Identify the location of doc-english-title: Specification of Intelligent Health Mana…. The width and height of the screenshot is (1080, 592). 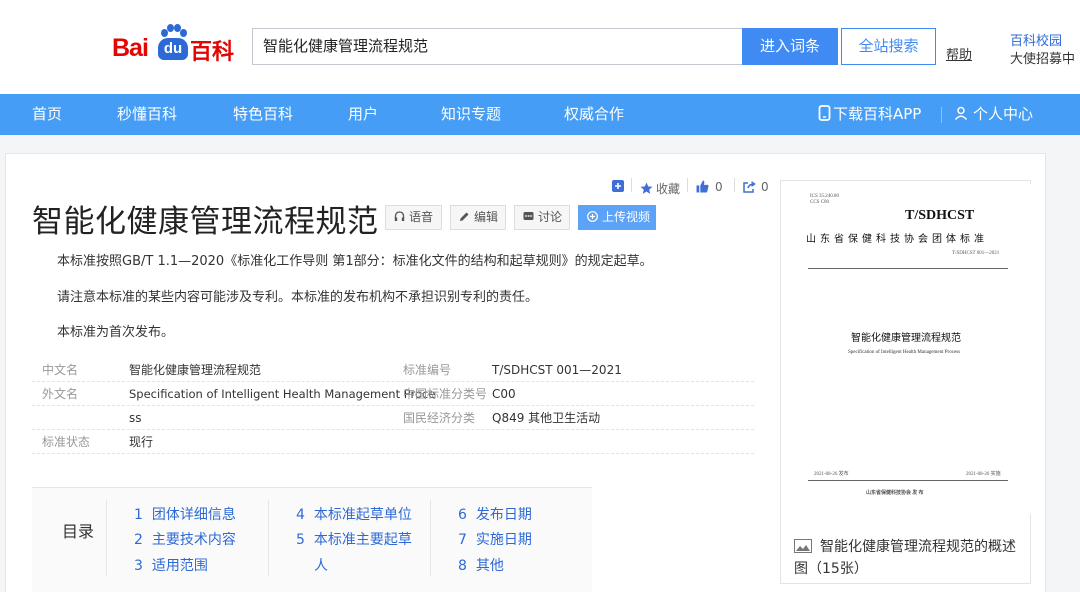
(904, 352).